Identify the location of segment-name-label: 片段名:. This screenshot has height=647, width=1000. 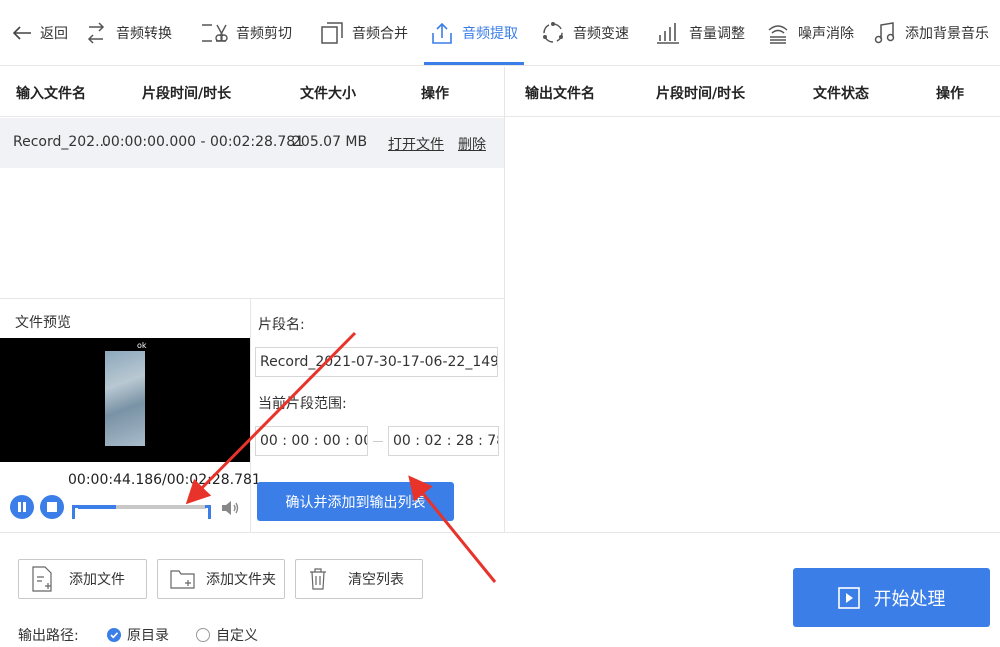
(281, 325).